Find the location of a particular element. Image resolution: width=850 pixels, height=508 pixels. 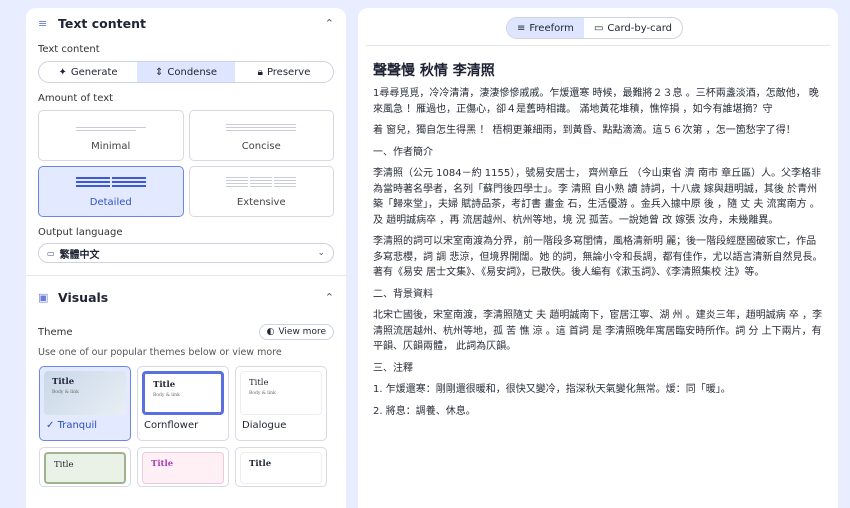

view-toggle: ≡ Freeform ▭ Card-by-card is located at coordinates (594, 28).